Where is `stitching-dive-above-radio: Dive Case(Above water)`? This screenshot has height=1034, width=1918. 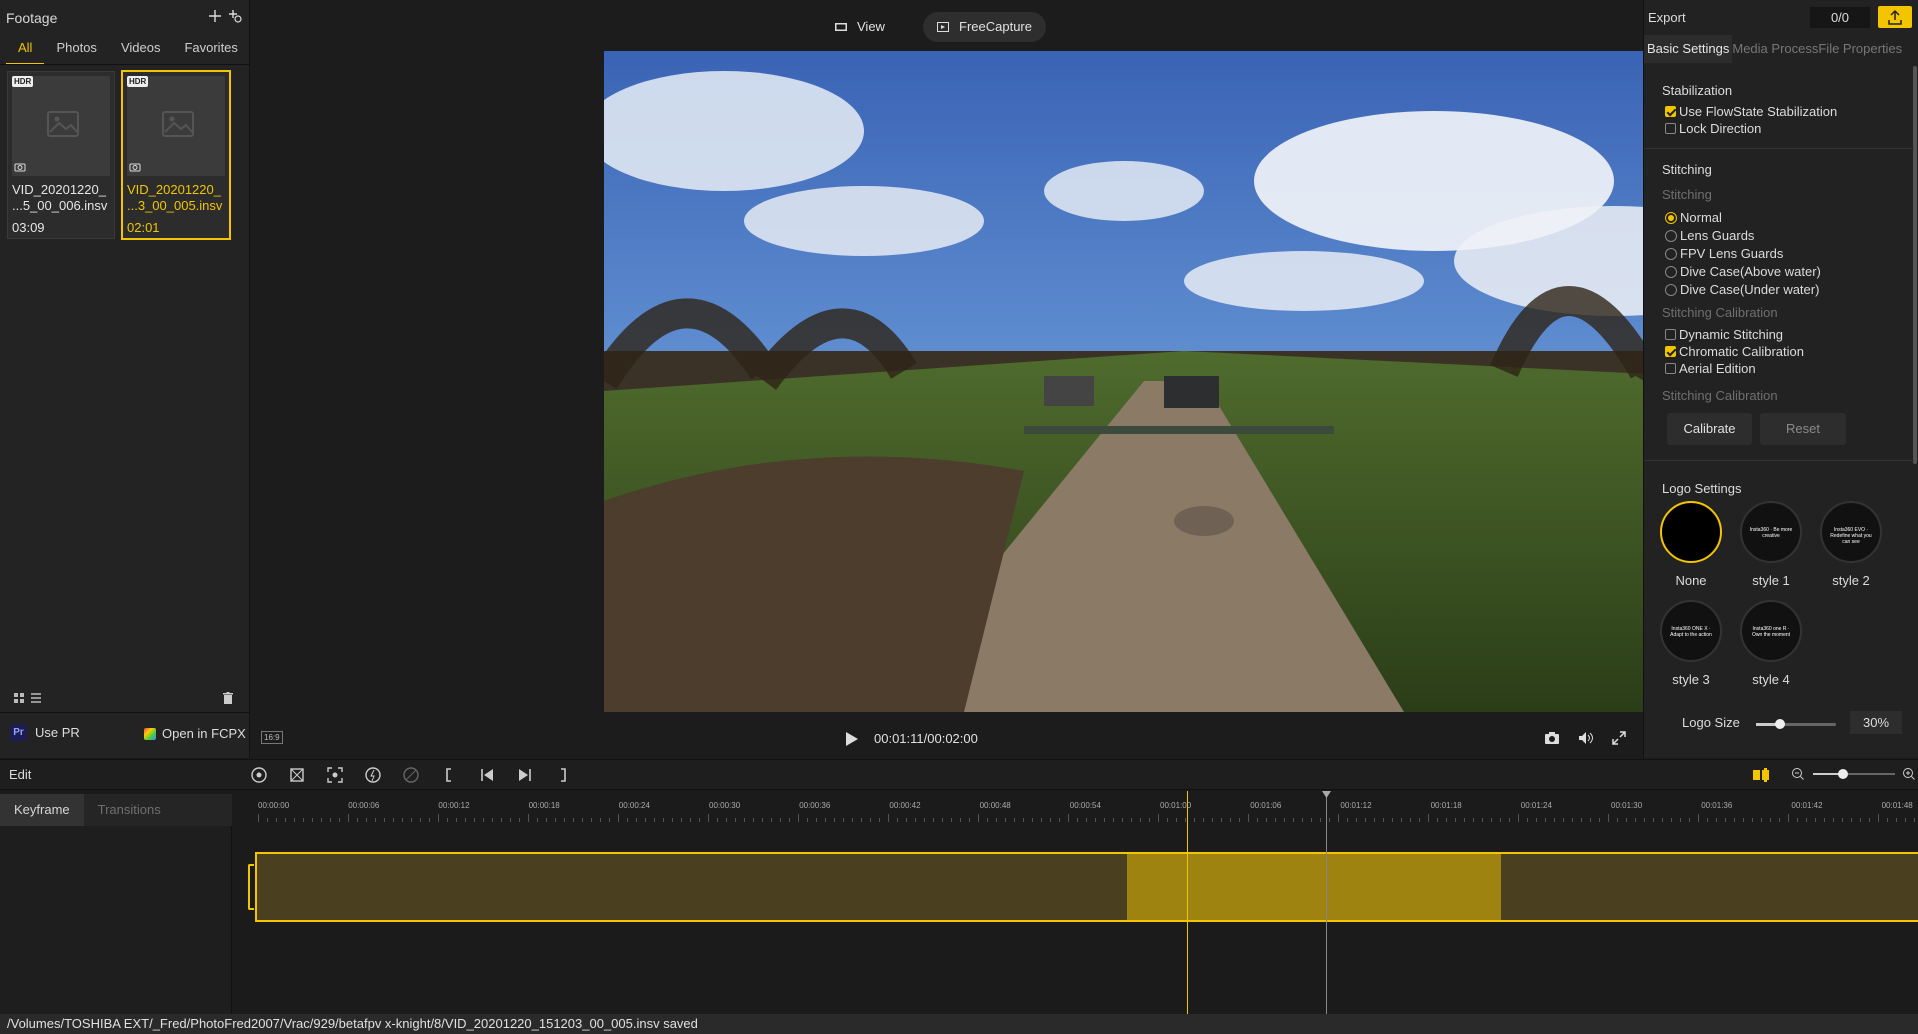 stitching-dive-above-radio: Dive Case(Above water) is located at coordinates (1743, 271).